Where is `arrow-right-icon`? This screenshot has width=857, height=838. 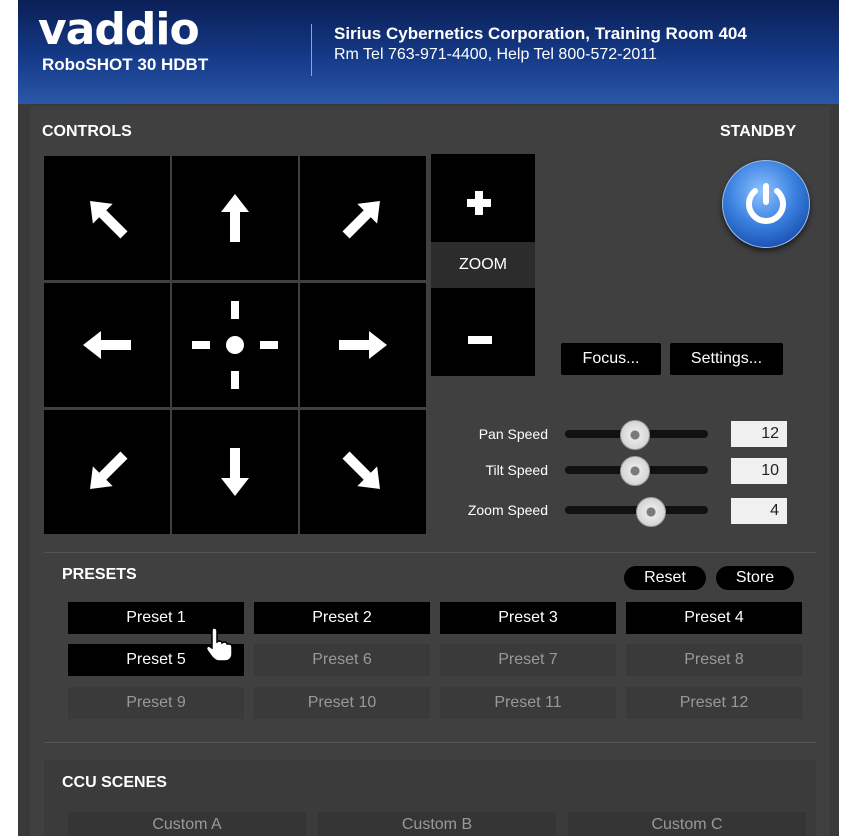
arrow-right-icon is located at coordinates (363, 345).